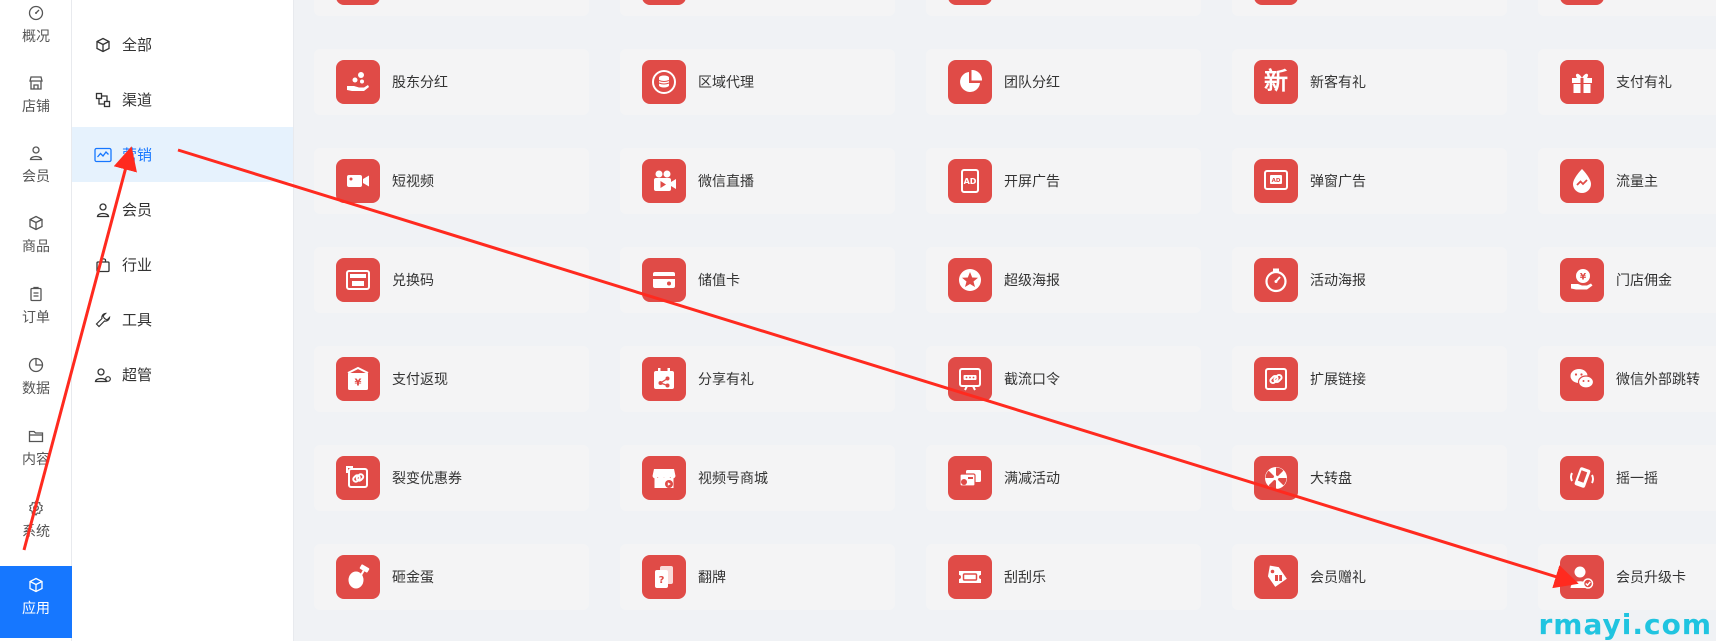 Image resolution: width=1716 pixels, height=641 pixels. I want to click on app-card-label: 微信直播, so click(726, 181).